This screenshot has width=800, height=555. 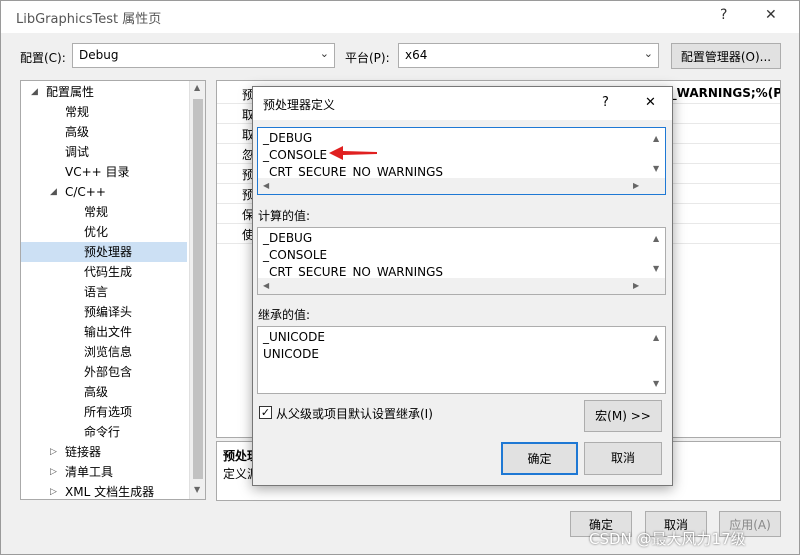 What do you see at coordinates (623, 416) in the screenshot?
I see `macro-button: 宏(M) >>` at bounding box center [623, 416].